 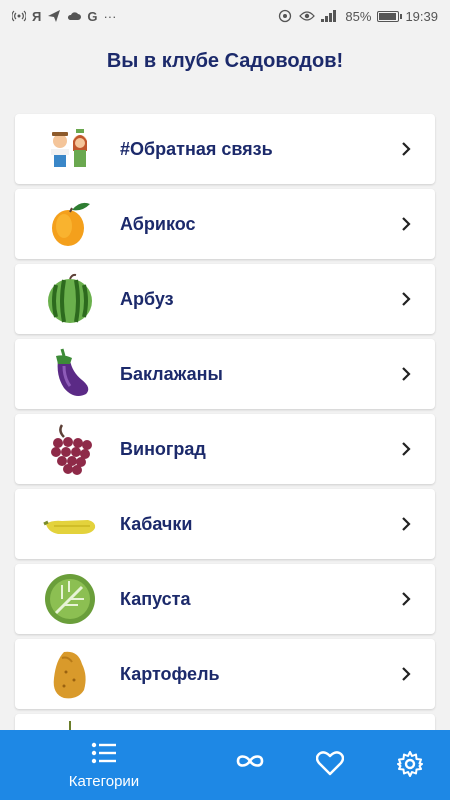 What do you see at coordinates (158, 223) in the screenshot?
I see `list-item-label: Абрикос` at bounding box center [158, 223].